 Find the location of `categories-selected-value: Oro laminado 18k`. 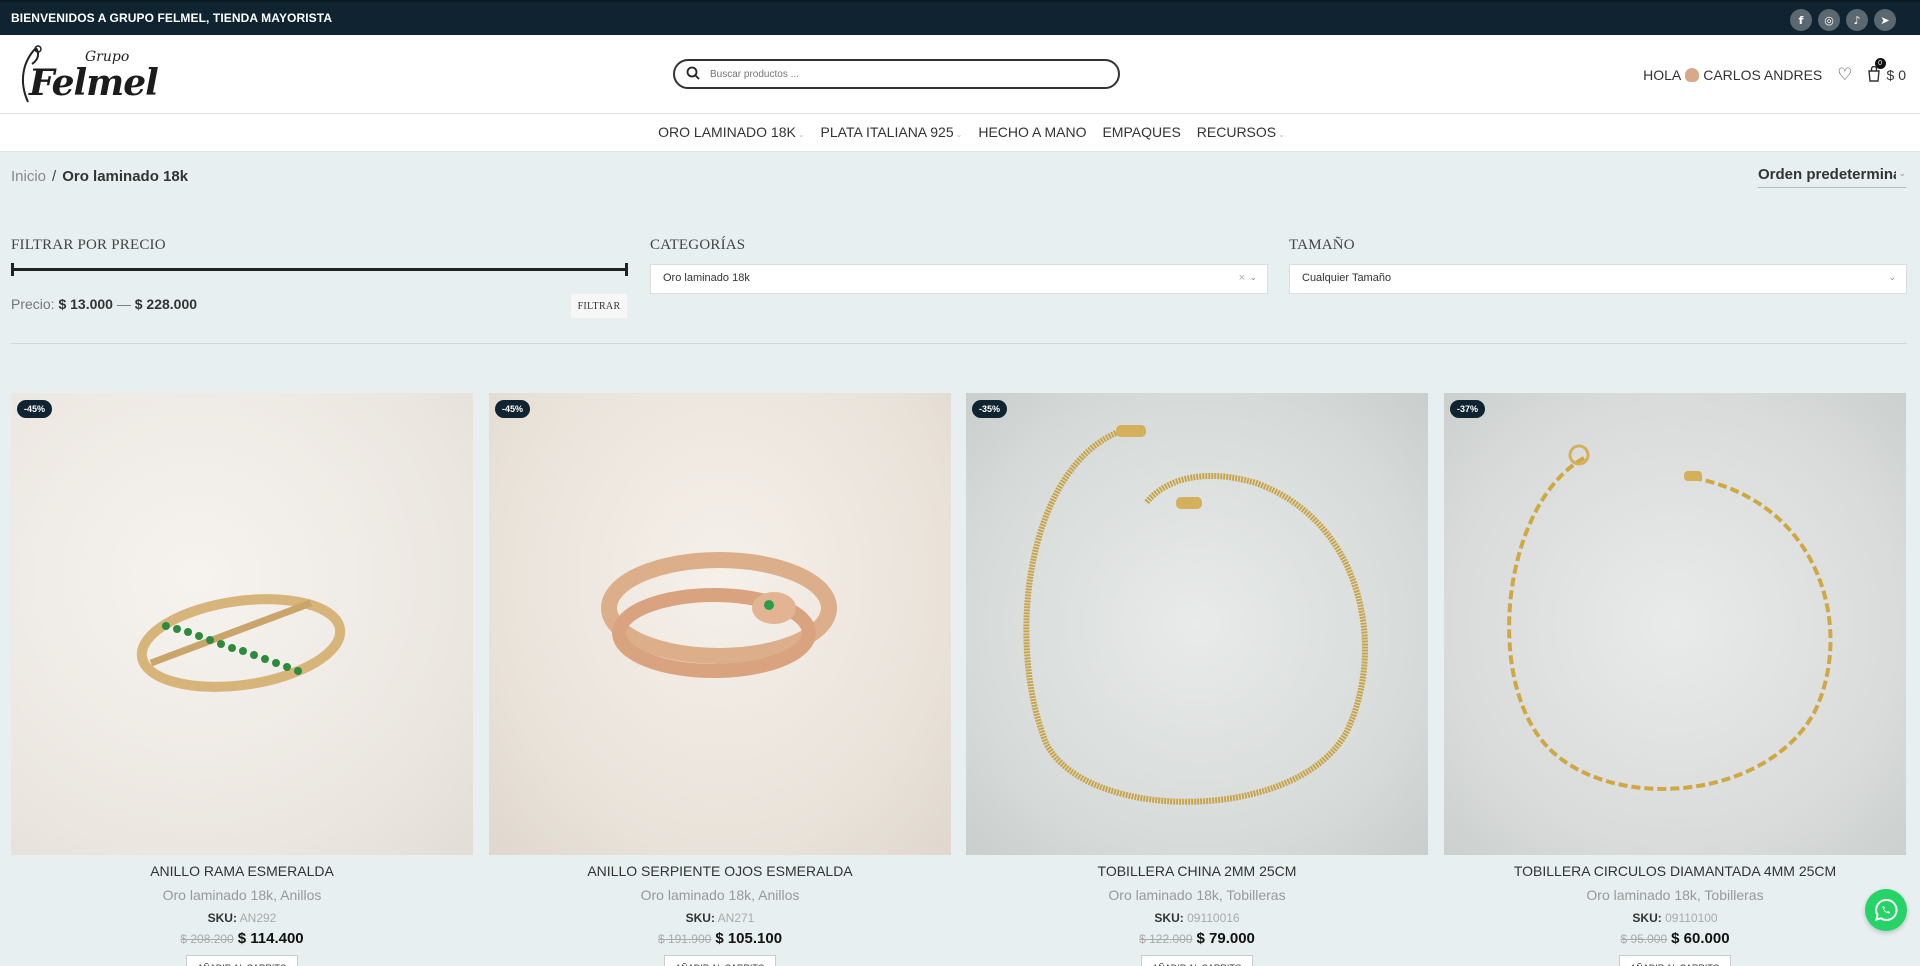

categories-selected-value: Oro laminado 18k is located at coordinates (706, 278).